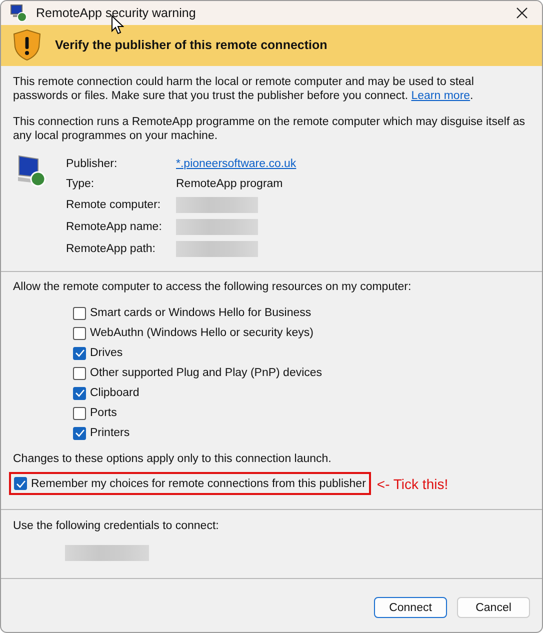  Describe the element at coordinates (191, 45) in the screenshot. I see `banner-heading: Verify the publisher of this remote connection` at that location.